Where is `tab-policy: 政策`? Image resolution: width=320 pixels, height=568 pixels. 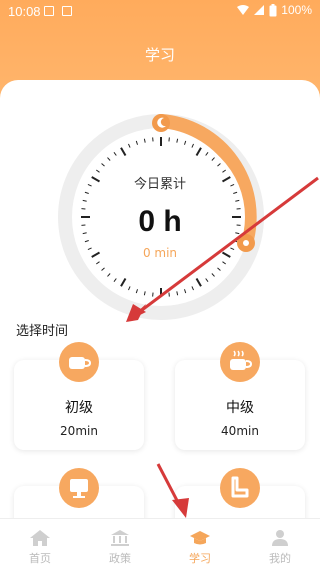 tab-policy: 政策 is located at coordinates (120, 543).